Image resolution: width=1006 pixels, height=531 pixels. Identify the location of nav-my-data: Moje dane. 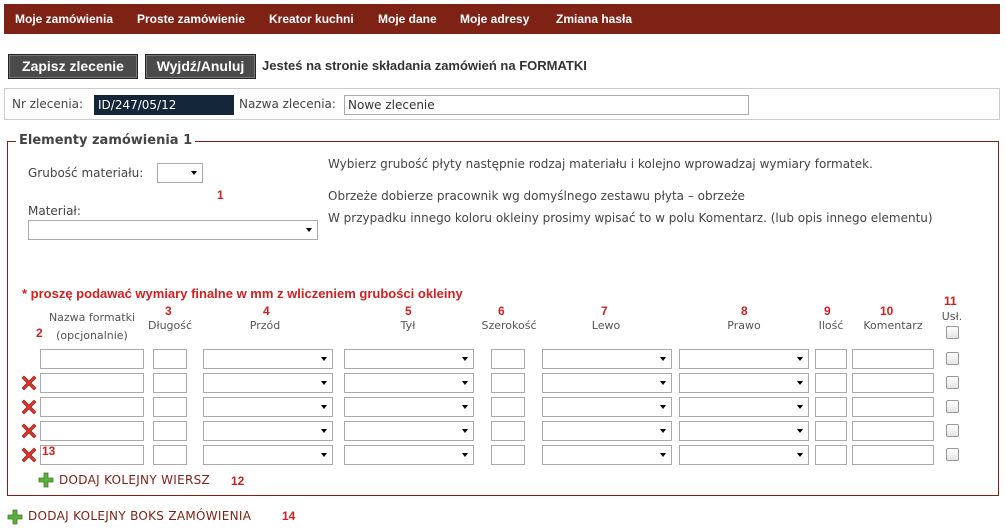
(407, 19).